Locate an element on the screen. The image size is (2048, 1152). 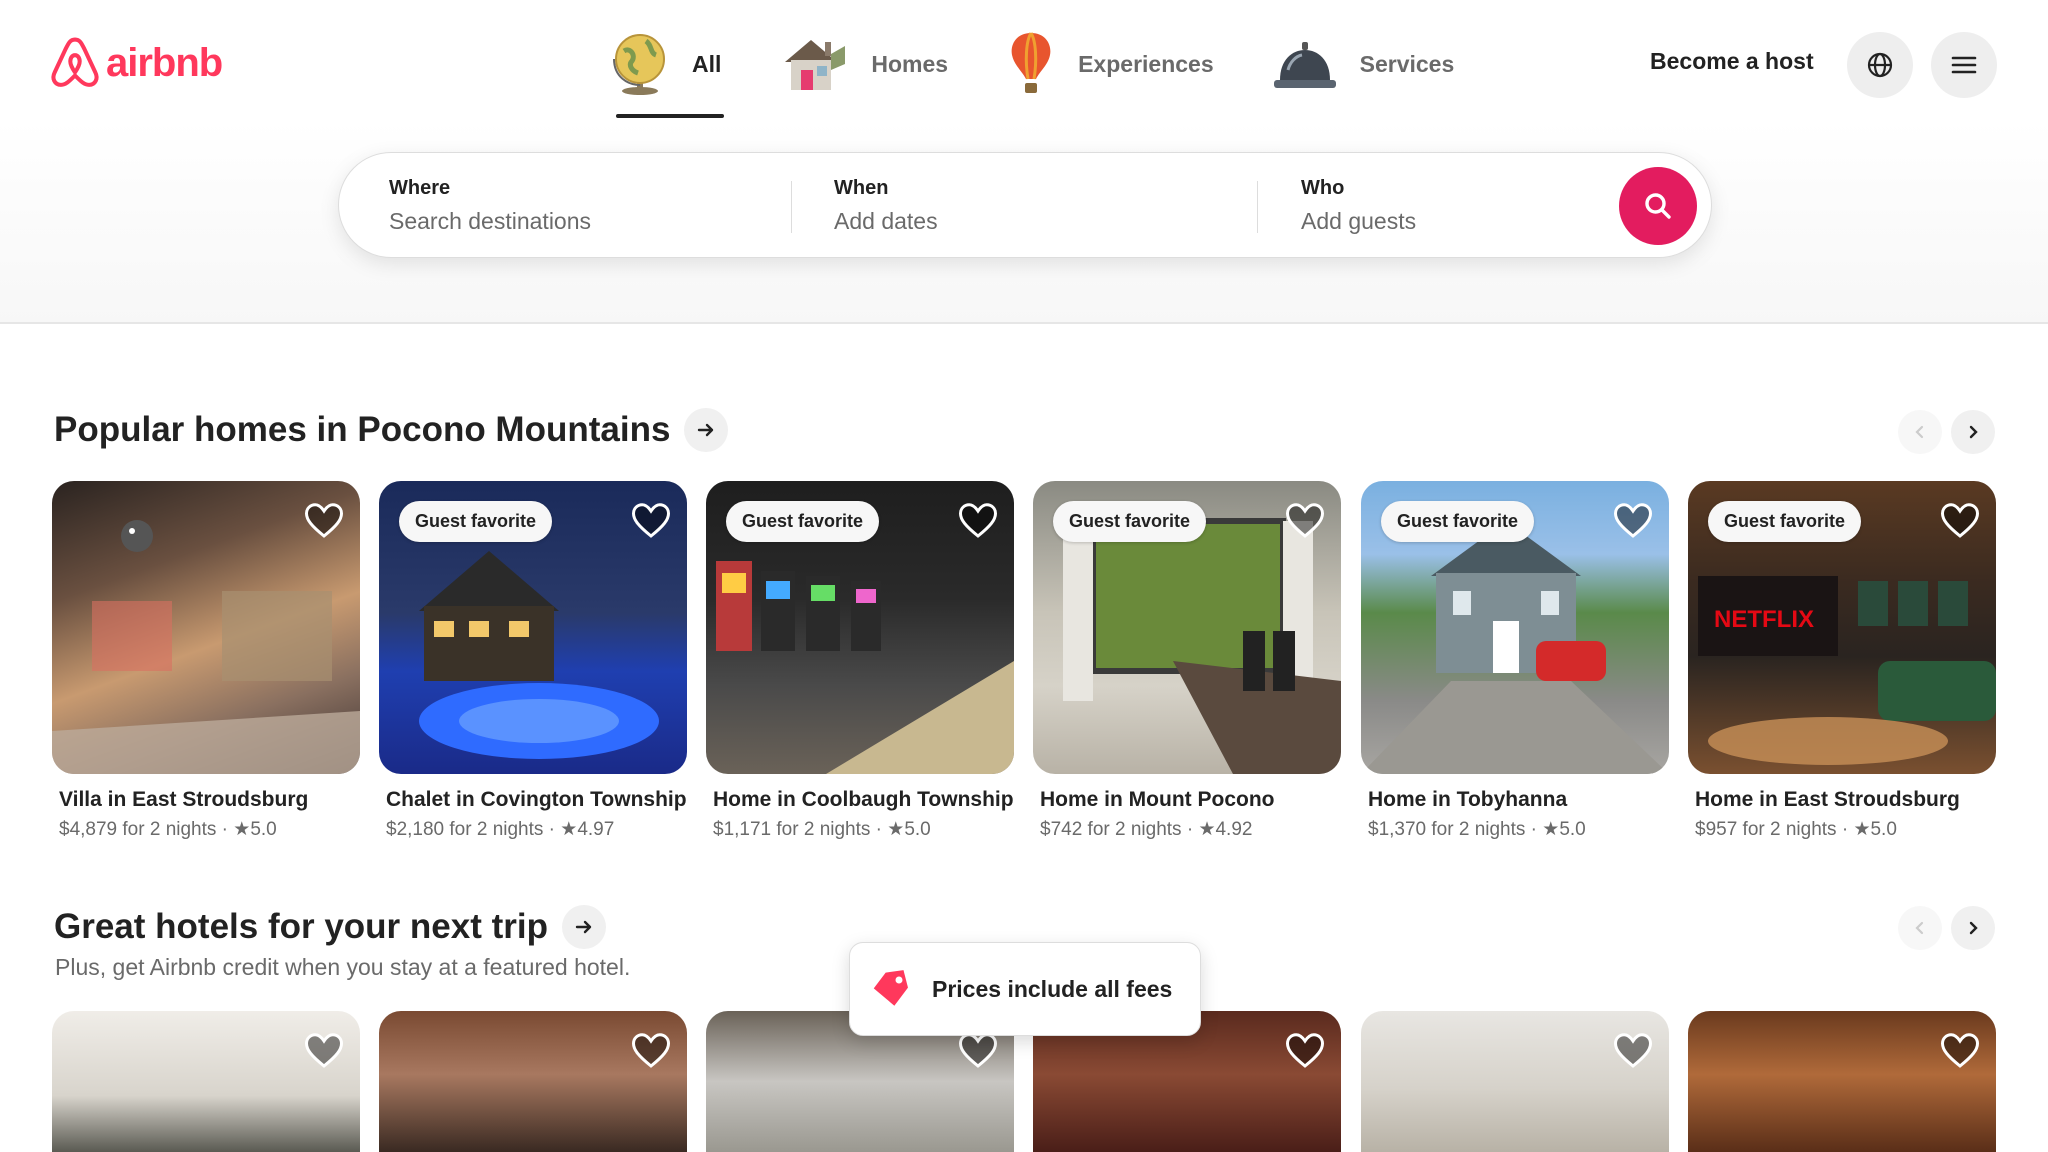
where-field: Where Search destinations is located at coordinates (579, 206).